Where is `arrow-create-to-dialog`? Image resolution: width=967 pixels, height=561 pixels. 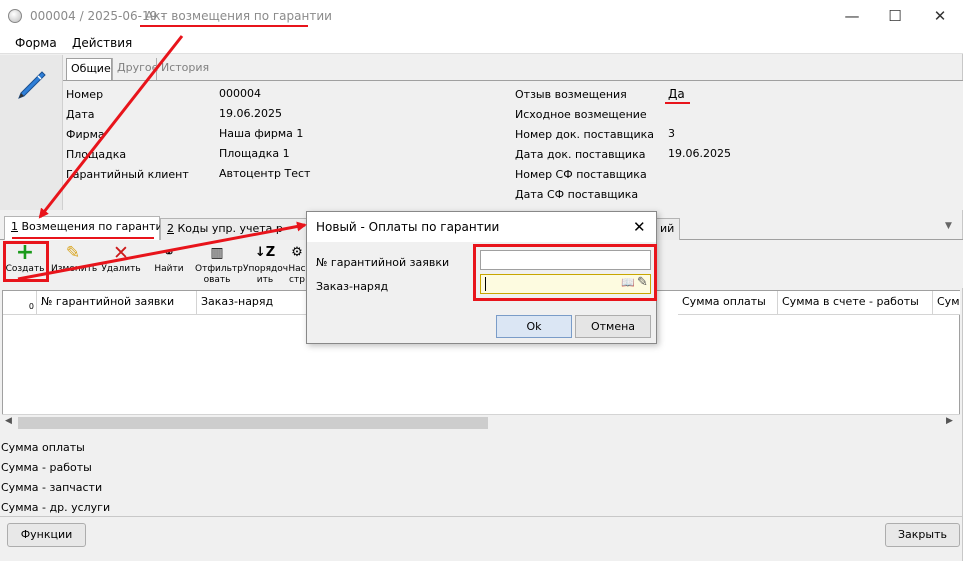
arrow-create-to-dialog is located at coordinates (162, 251).